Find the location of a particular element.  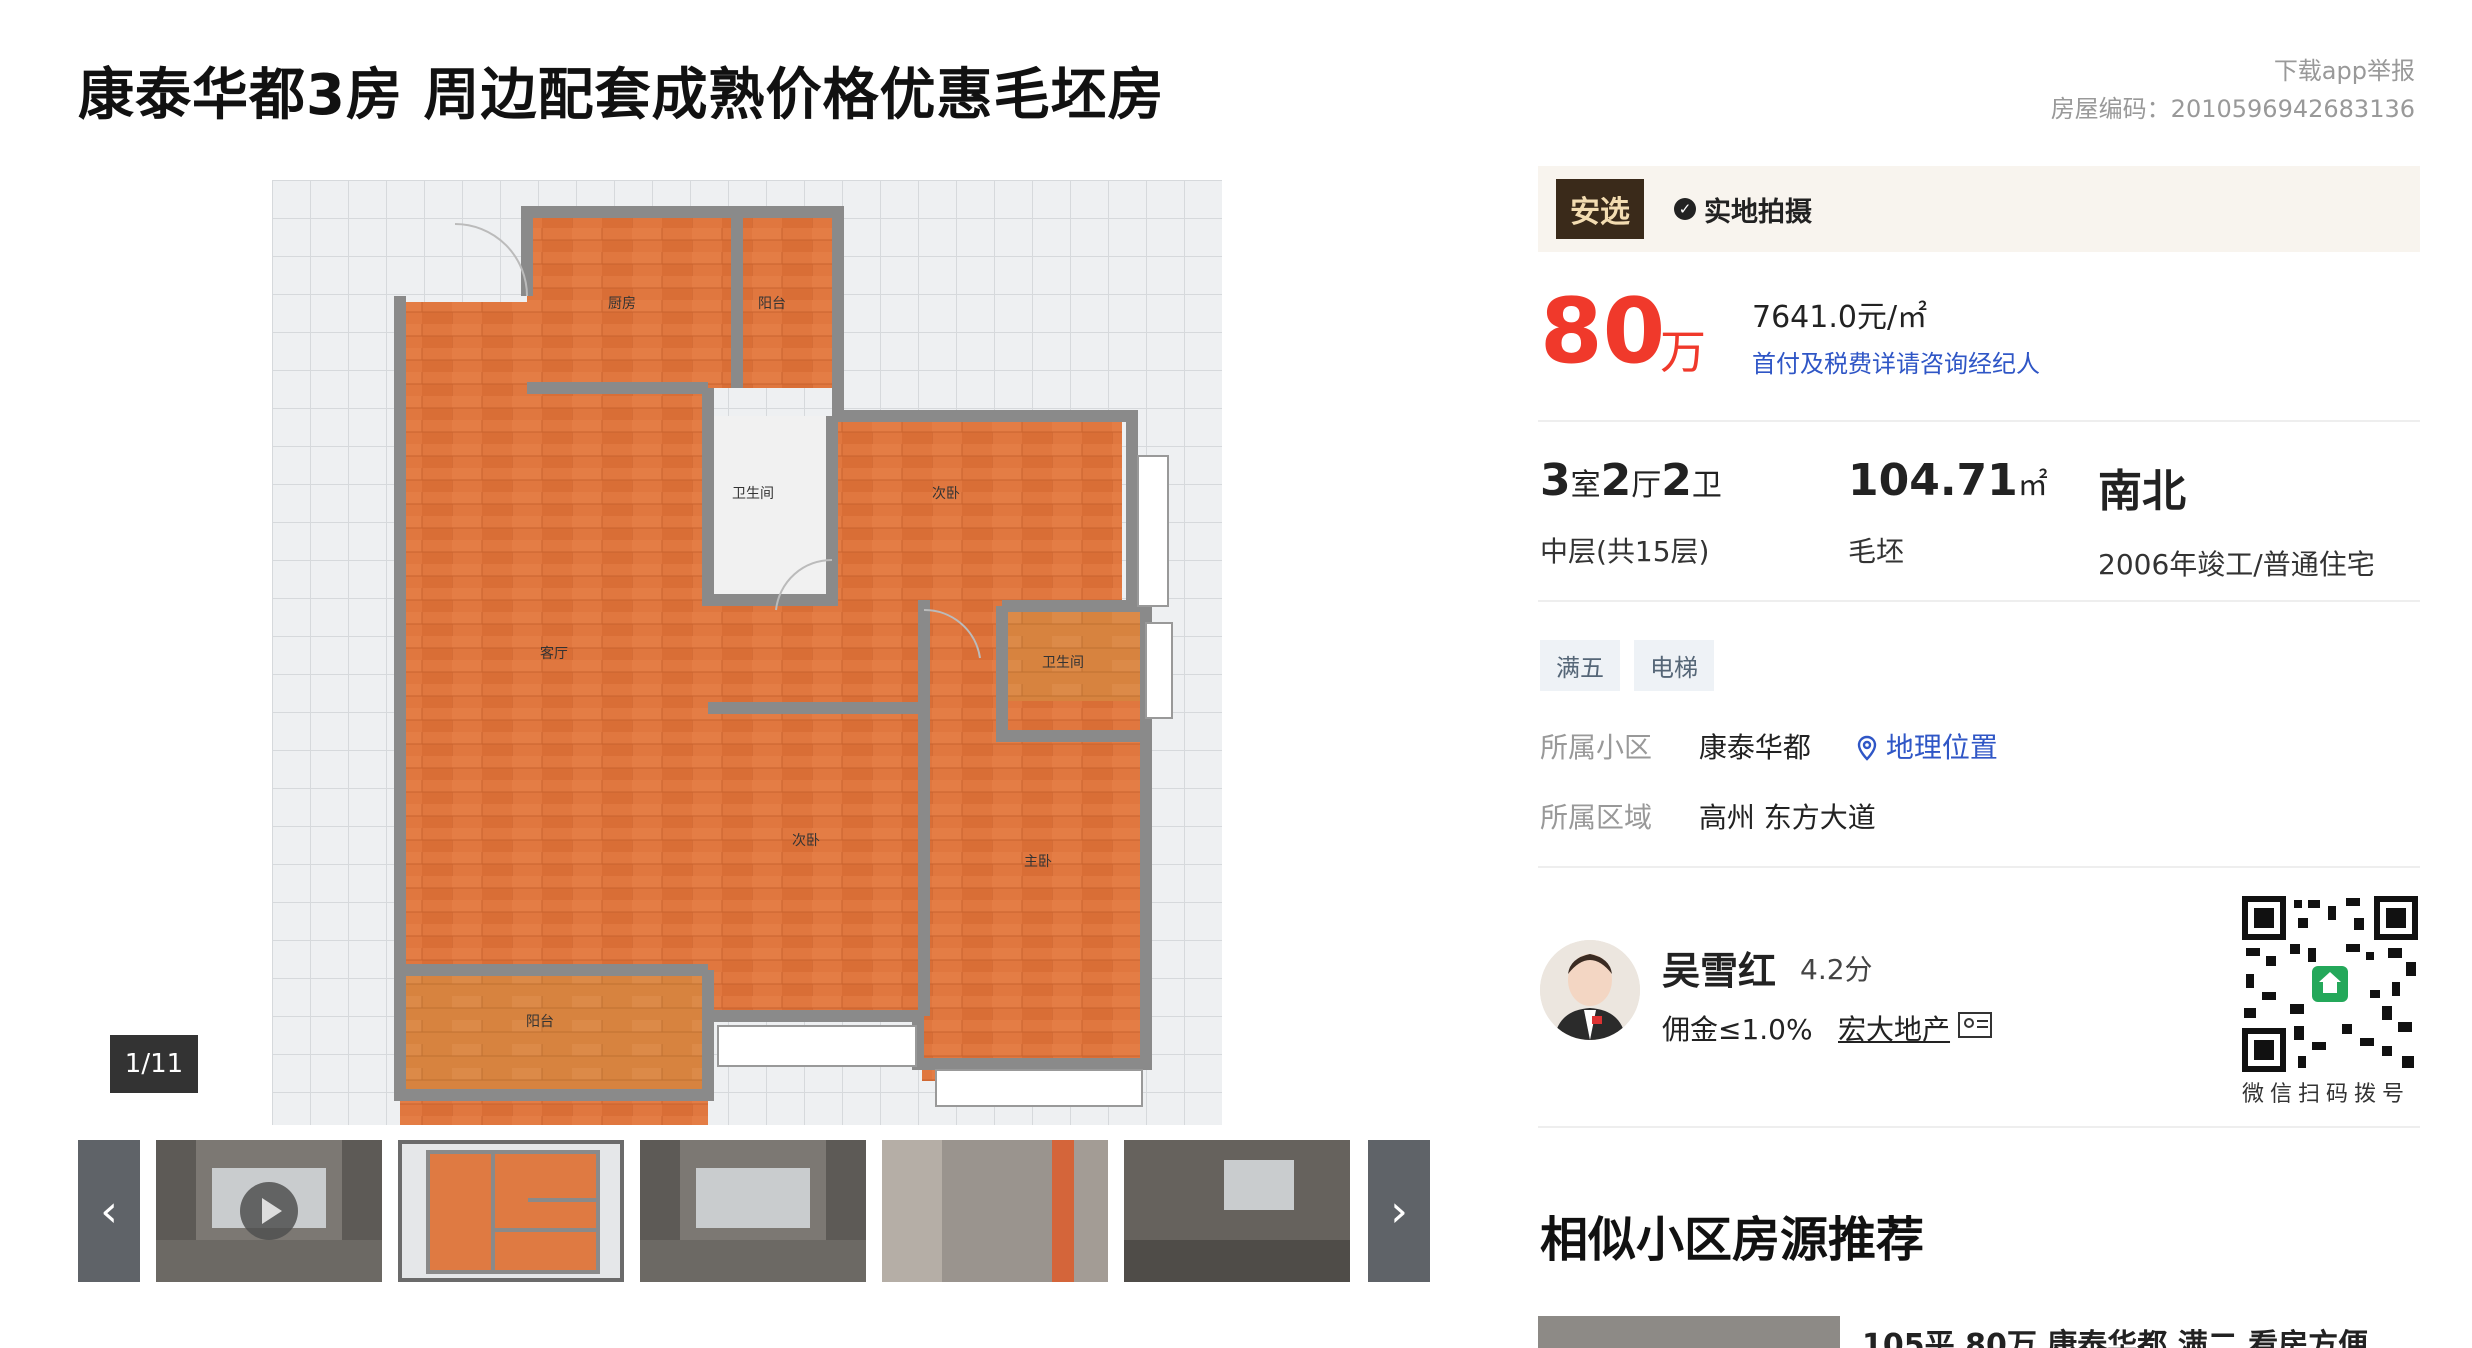

prev-thumb-button: ‹ is located at coordinates (109, 1211).